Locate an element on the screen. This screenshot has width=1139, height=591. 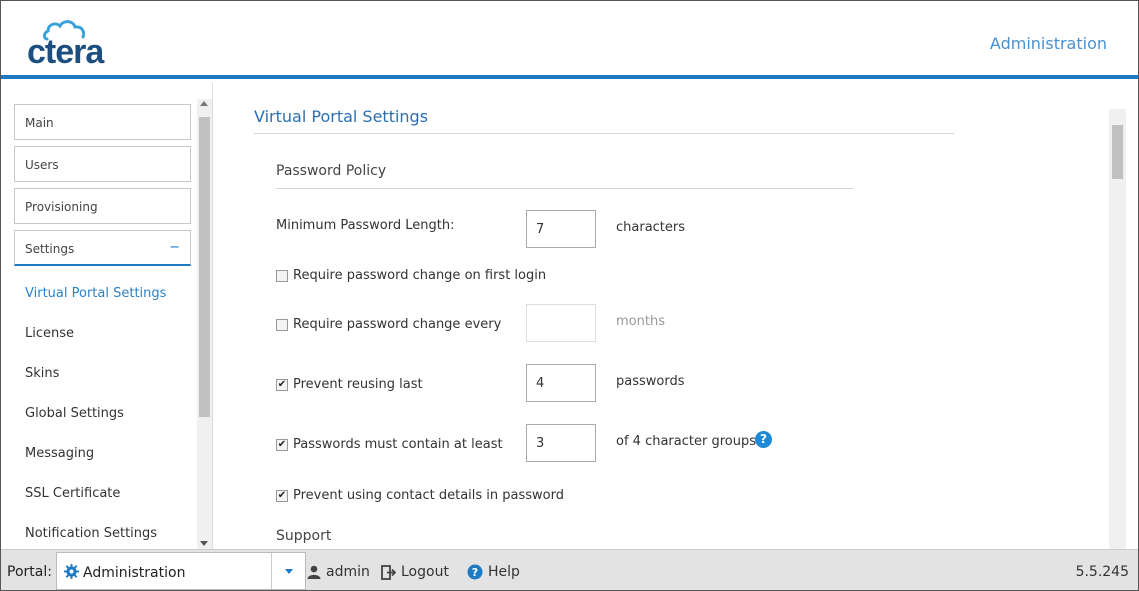
reuse-input: 4 is located at coordinates (561, 383).